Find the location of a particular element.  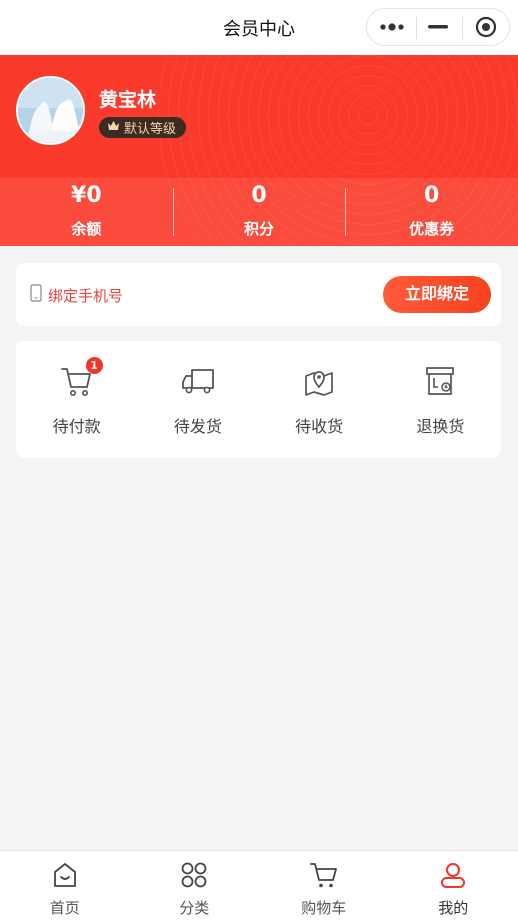

stat-balance: ¥0 余额 is located at coordinates (86, 212).